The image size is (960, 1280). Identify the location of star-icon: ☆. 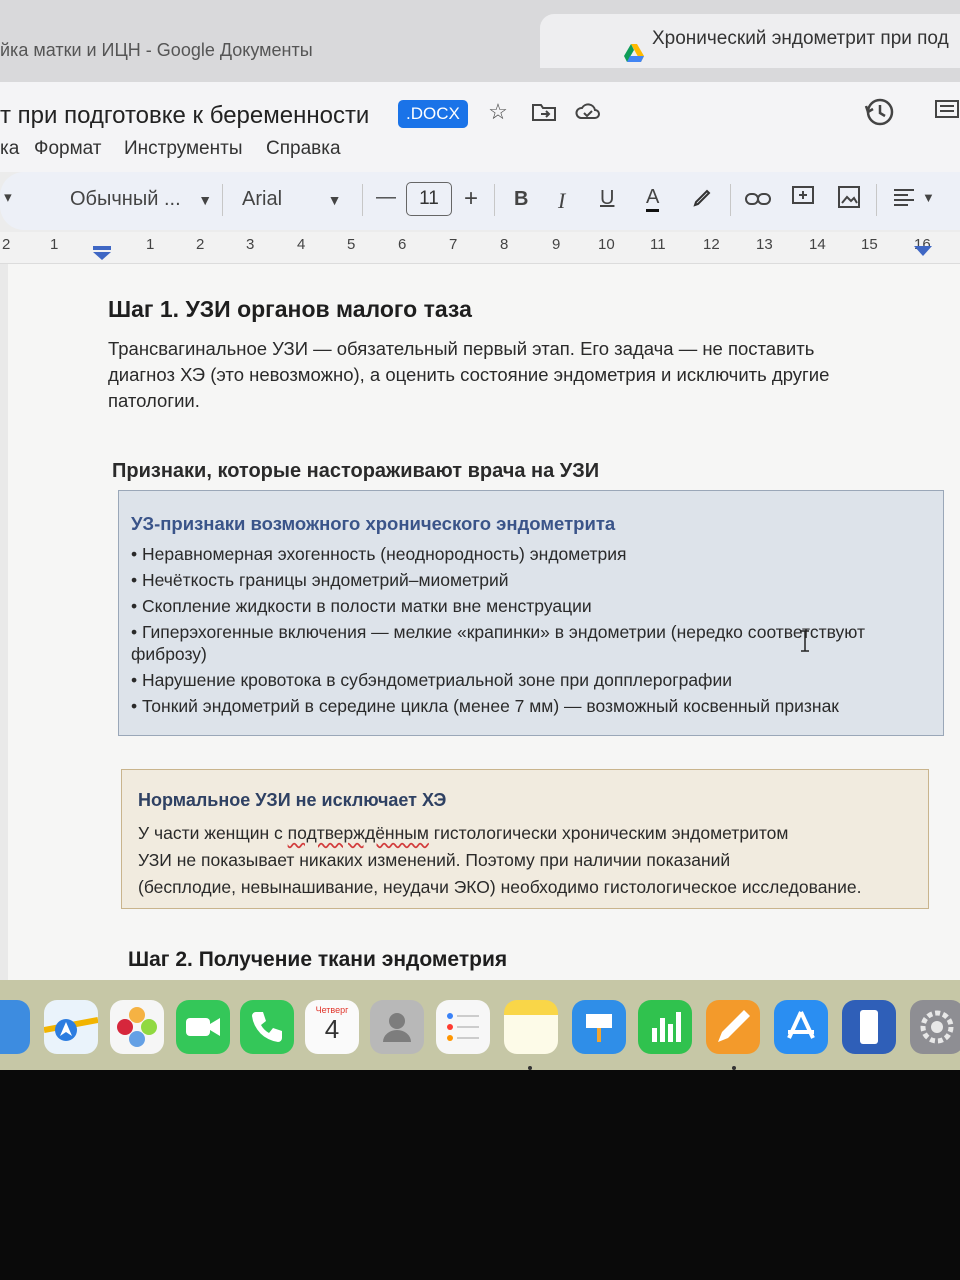
(498, 112).